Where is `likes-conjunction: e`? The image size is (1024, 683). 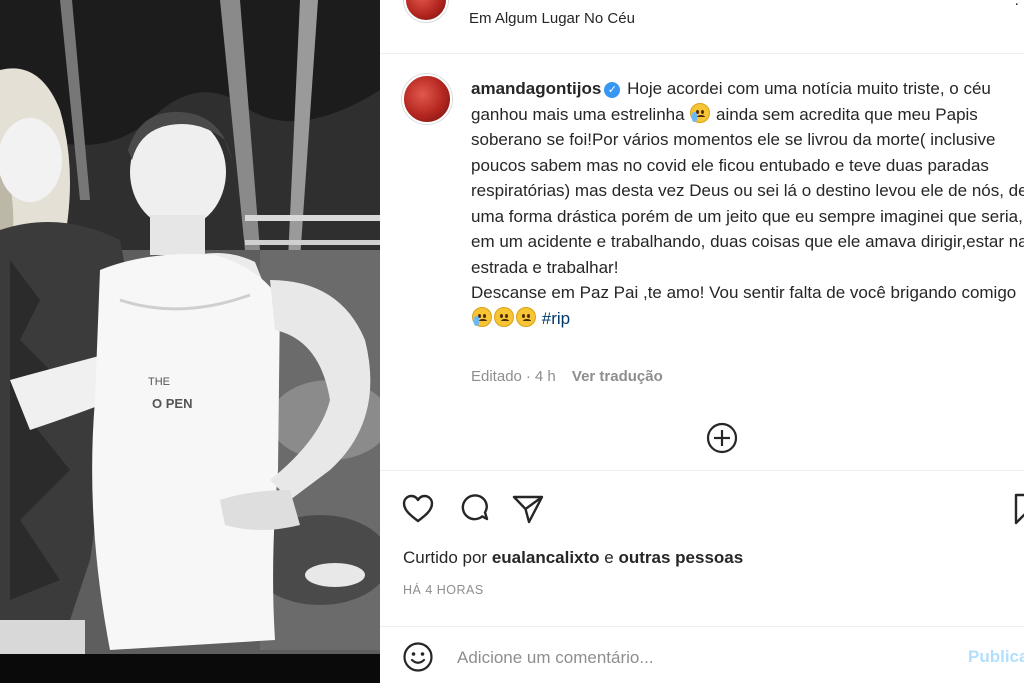
likes-conjunction: e is located at coordinates (609, 557).